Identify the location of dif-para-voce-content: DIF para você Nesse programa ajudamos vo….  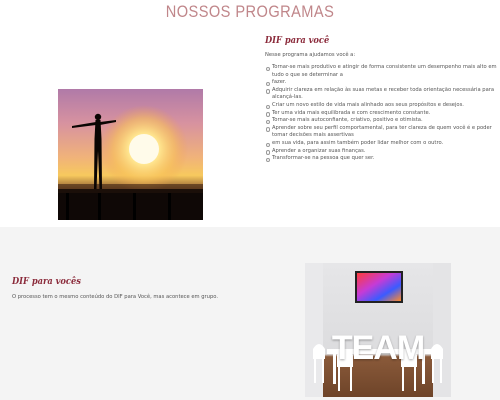
(382, 99).